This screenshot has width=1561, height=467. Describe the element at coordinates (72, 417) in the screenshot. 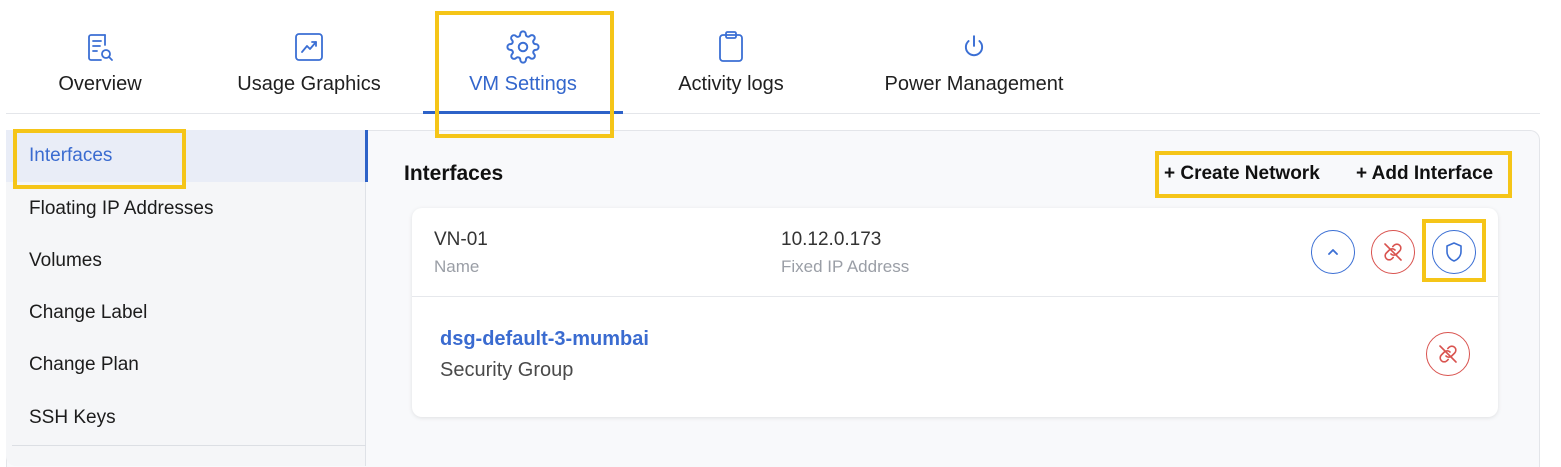

I see `sidebar-item-label: SSH Keys` at that location.